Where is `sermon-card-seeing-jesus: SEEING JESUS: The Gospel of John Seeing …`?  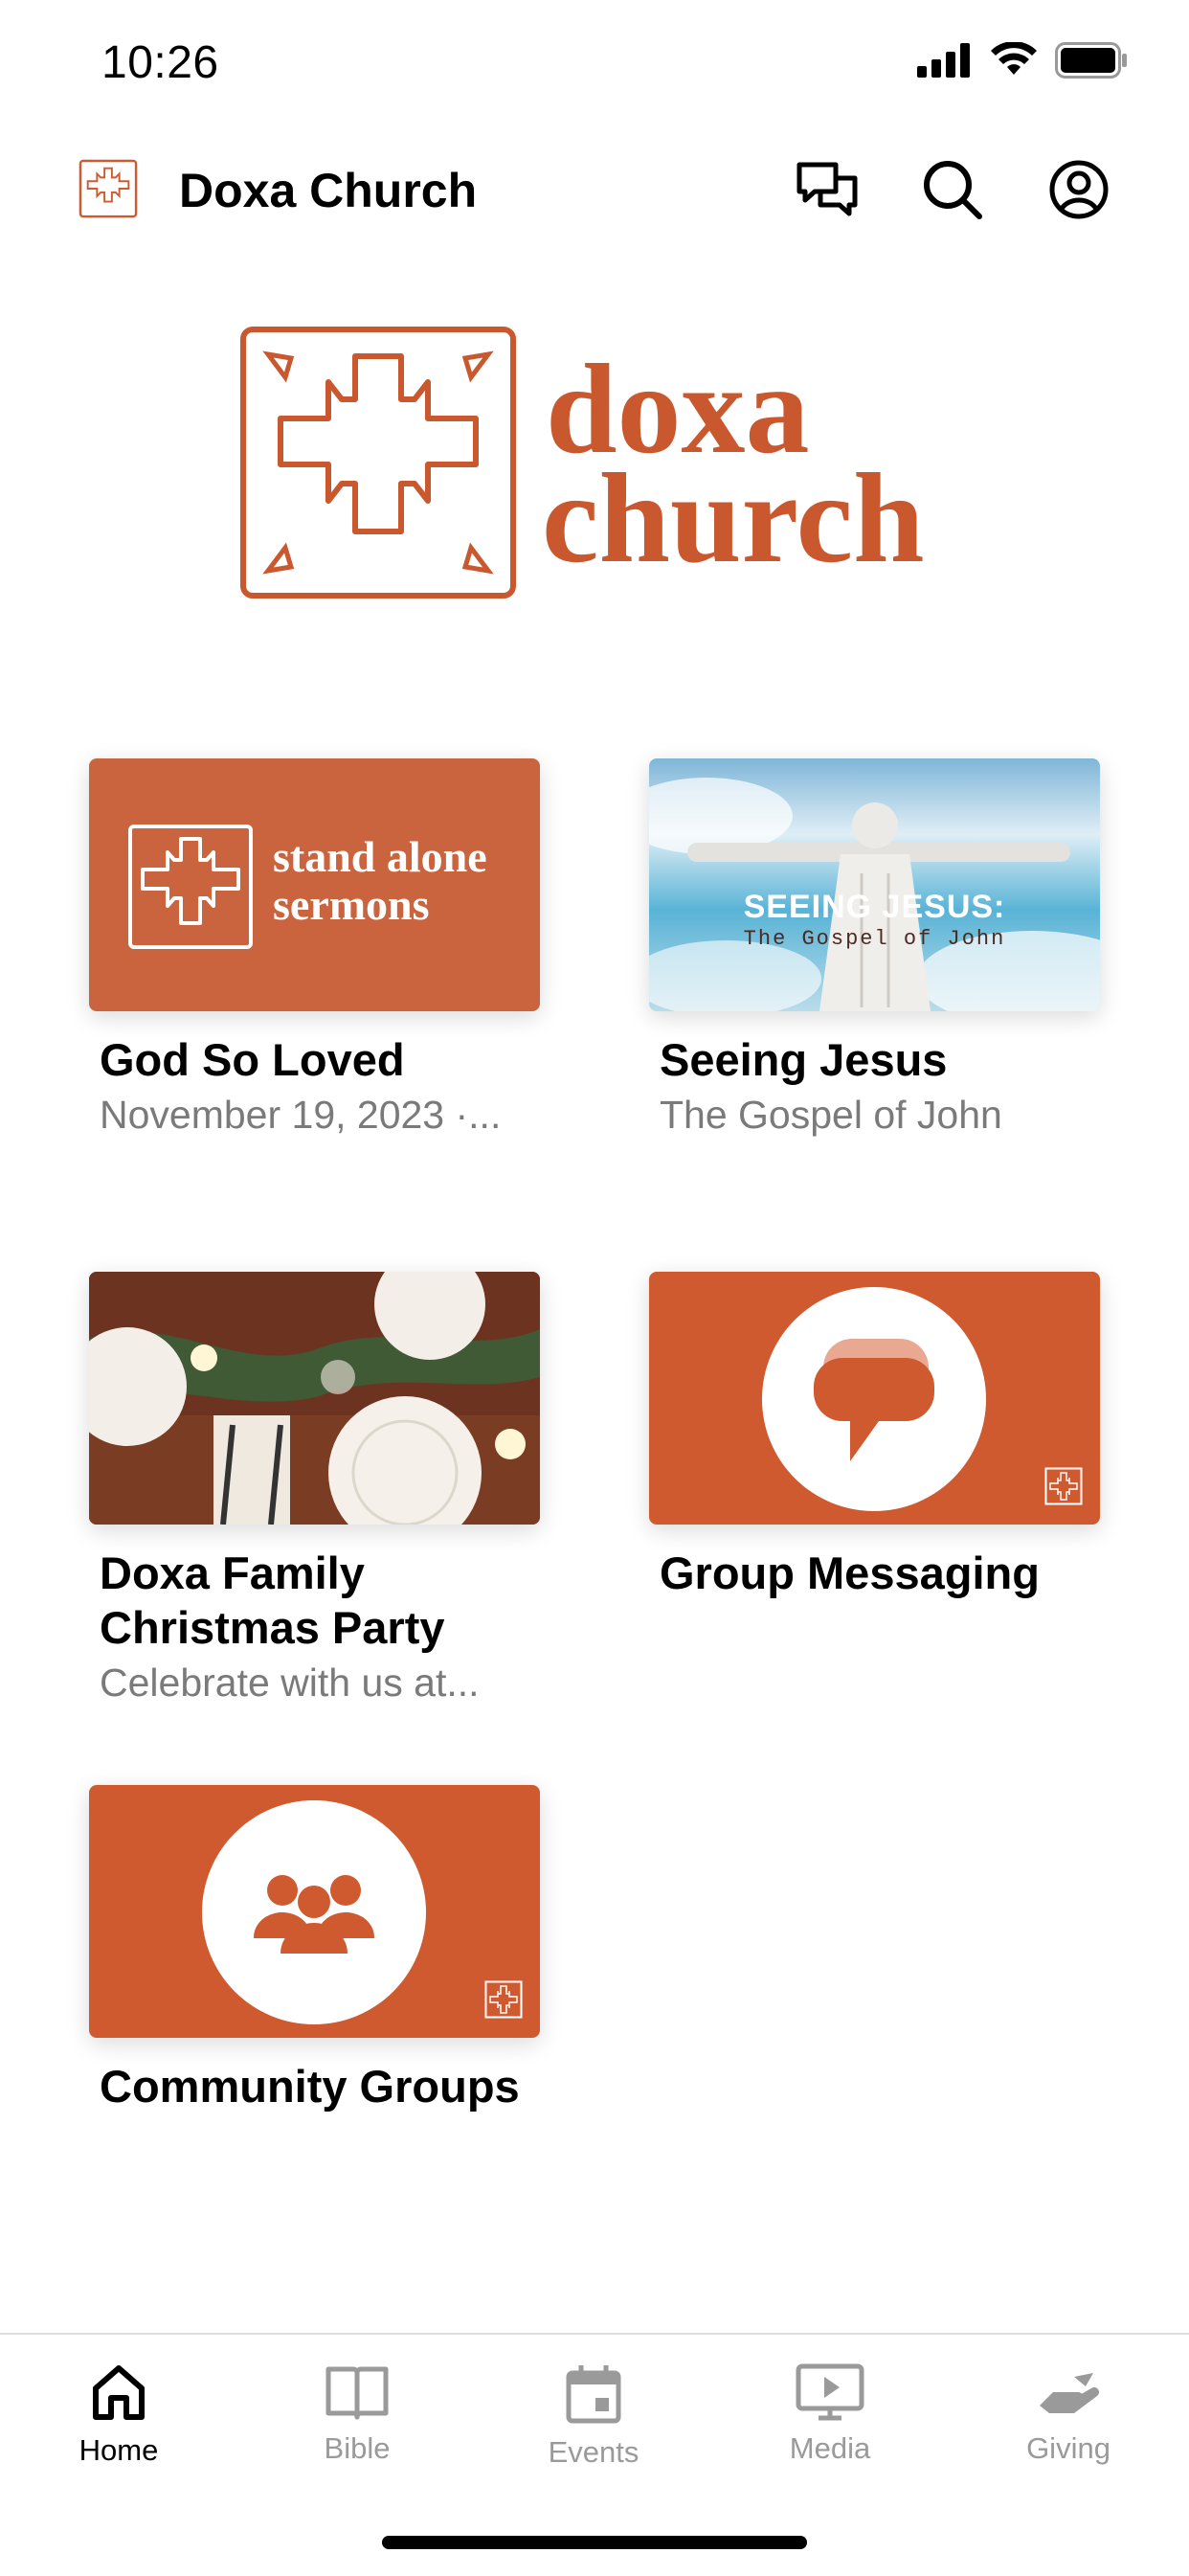
sermon-card-seeing-jesus: SEEING JESUS: The Gospel of John Seeing … is located at coordinates (874, 949).